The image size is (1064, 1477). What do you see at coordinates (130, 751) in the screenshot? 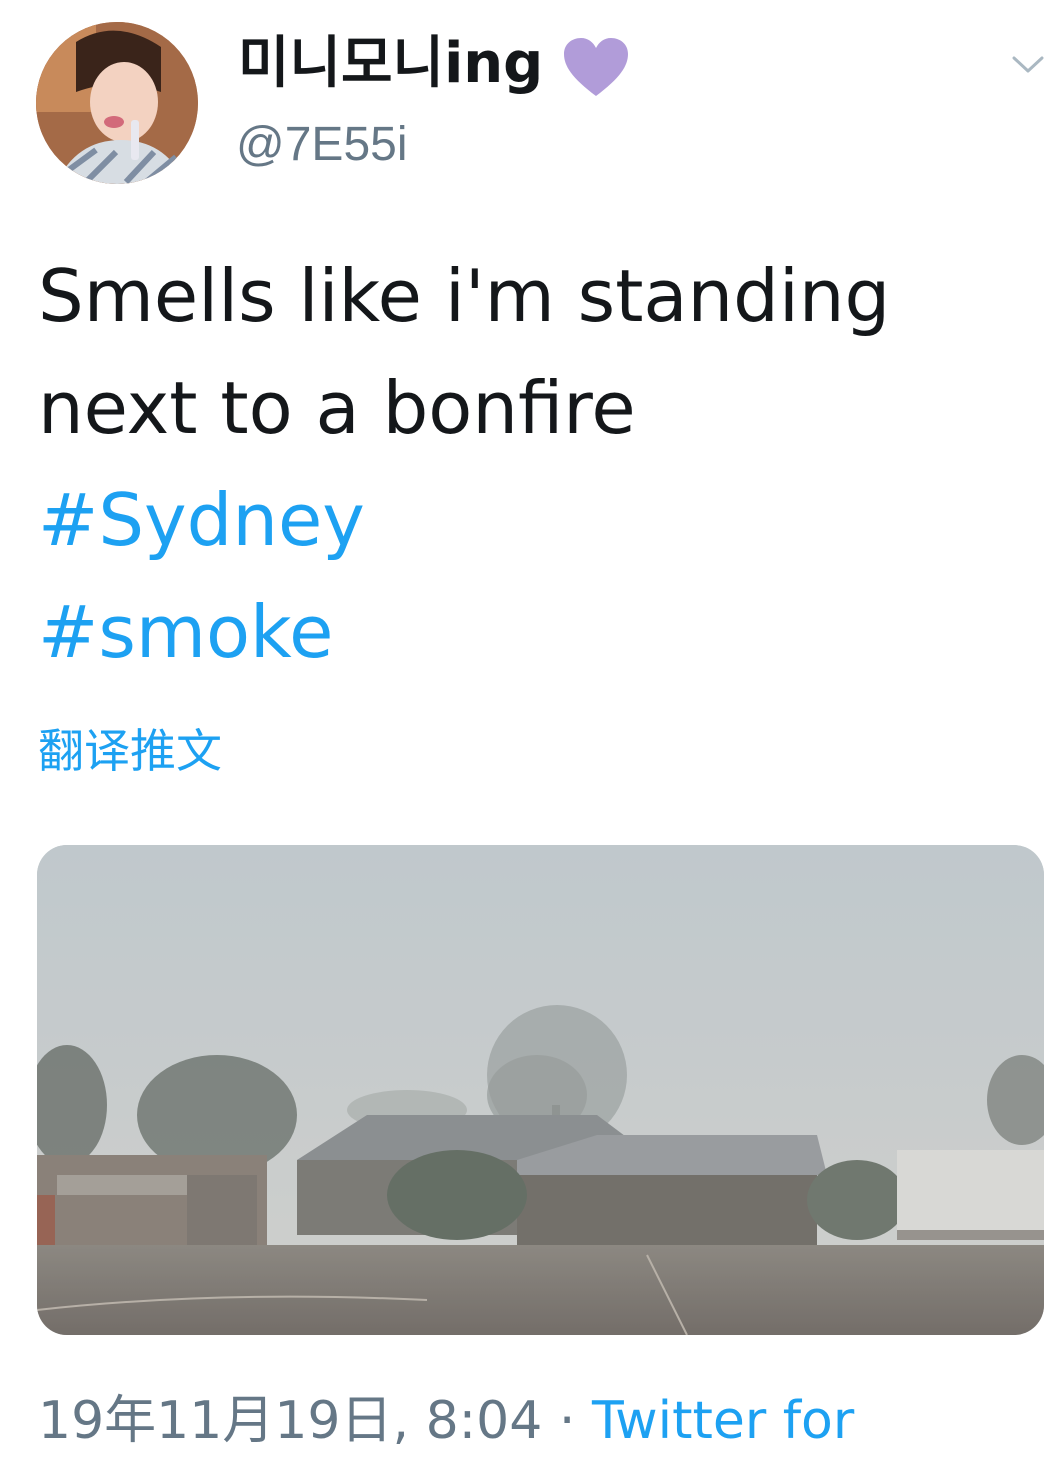
I see `translate-tweet-link: 翻译推文` at bounding box center [130, 751].